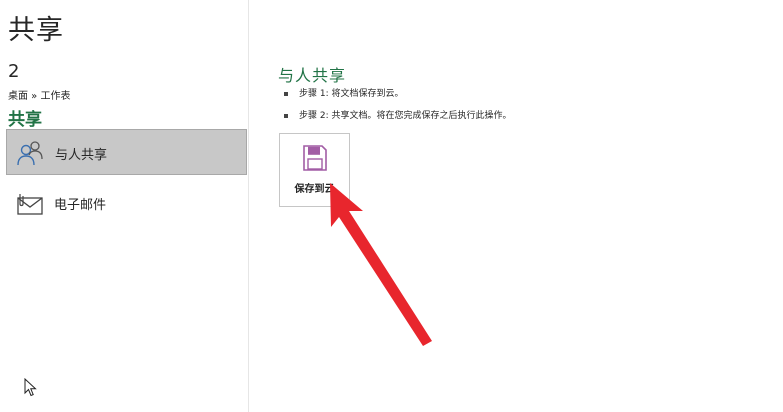 The width and height of the screenshot is (783, 412). Describe the element at coordinates (126, 152) in the screenshot. I see `sidebar-item-share-with-people: 与人共享` at that location.